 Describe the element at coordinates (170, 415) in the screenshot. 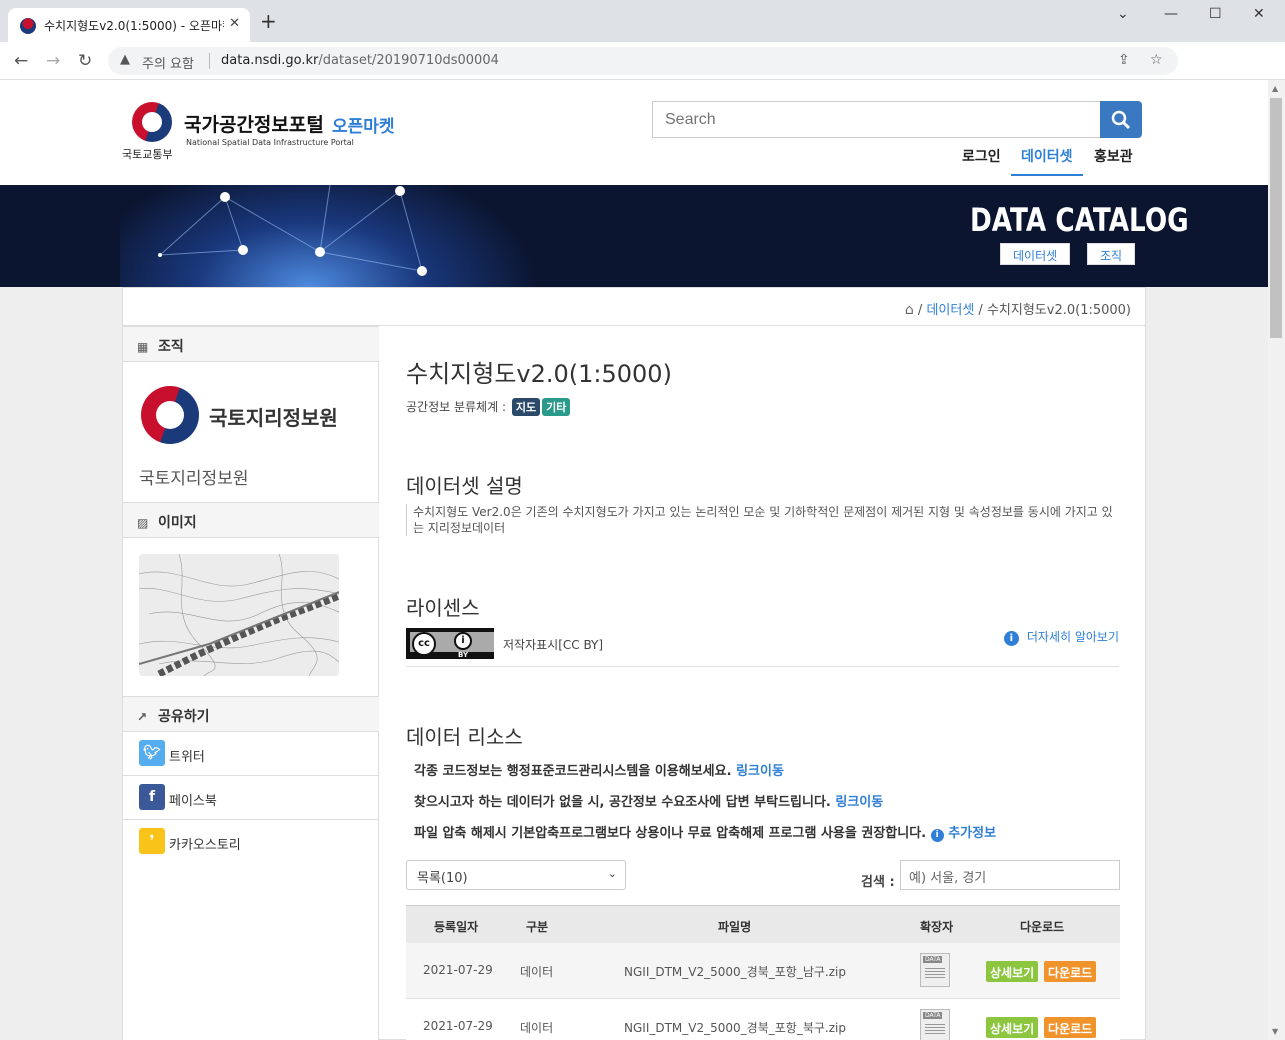

I see `org-emblem-icon` at that location.